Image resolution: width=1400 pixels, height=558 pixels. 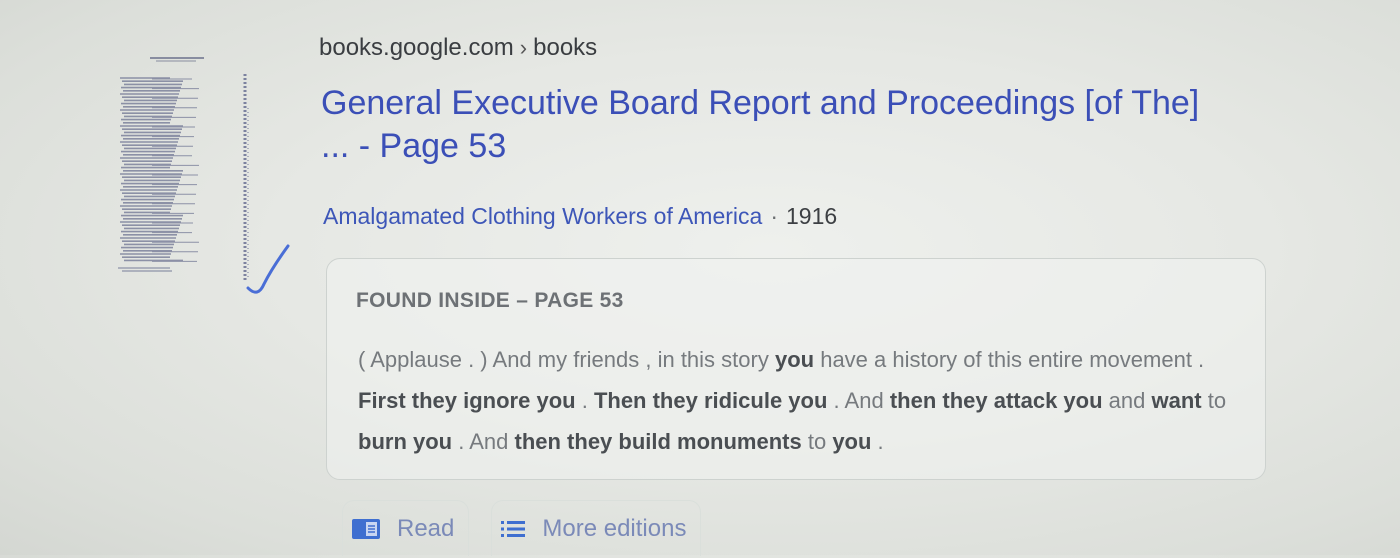 What do you see at coordinates (658, 441) in the screenshot?
I see `snippet-highlight: then they build monuments` at bounding box center [658, 441].